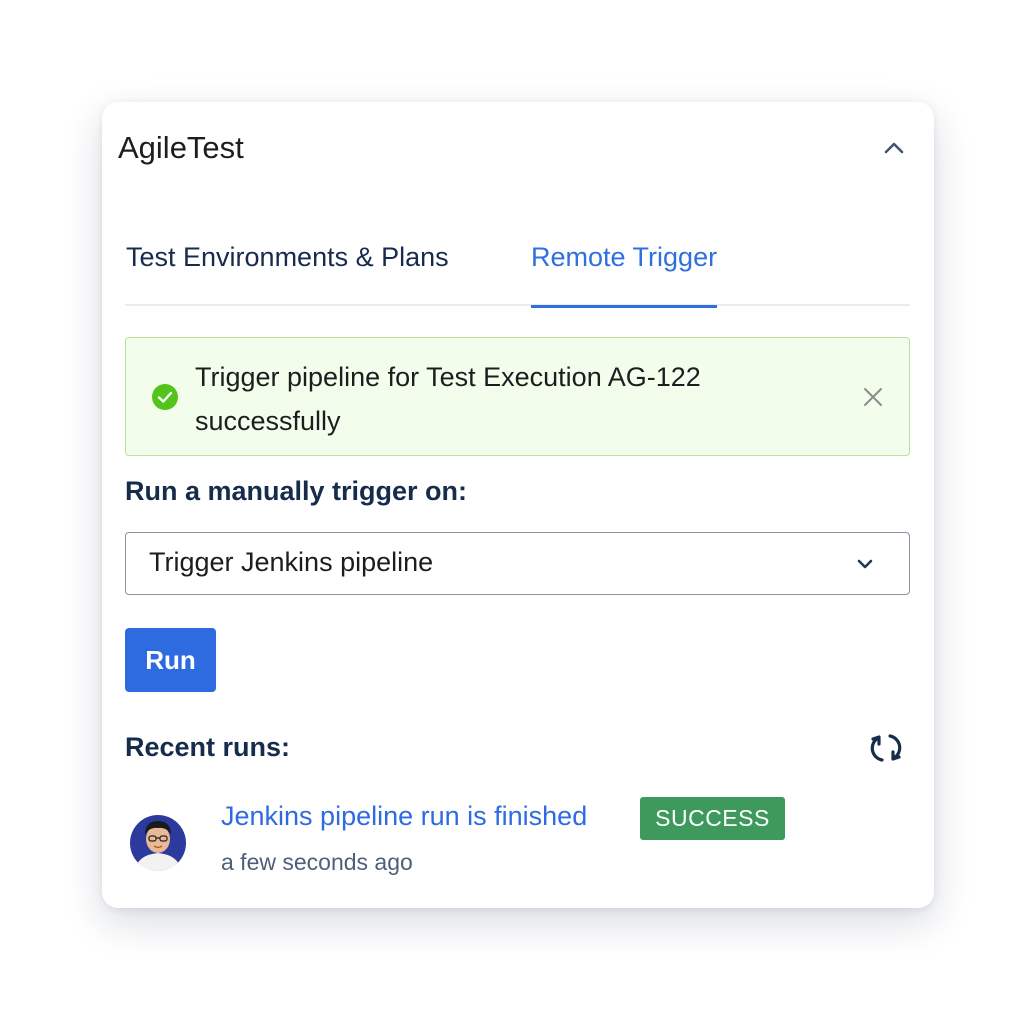 Image resolution: width=1036 pixels, height=1010 pixels. I want to click on user-avatar-image, so click(158, 840).